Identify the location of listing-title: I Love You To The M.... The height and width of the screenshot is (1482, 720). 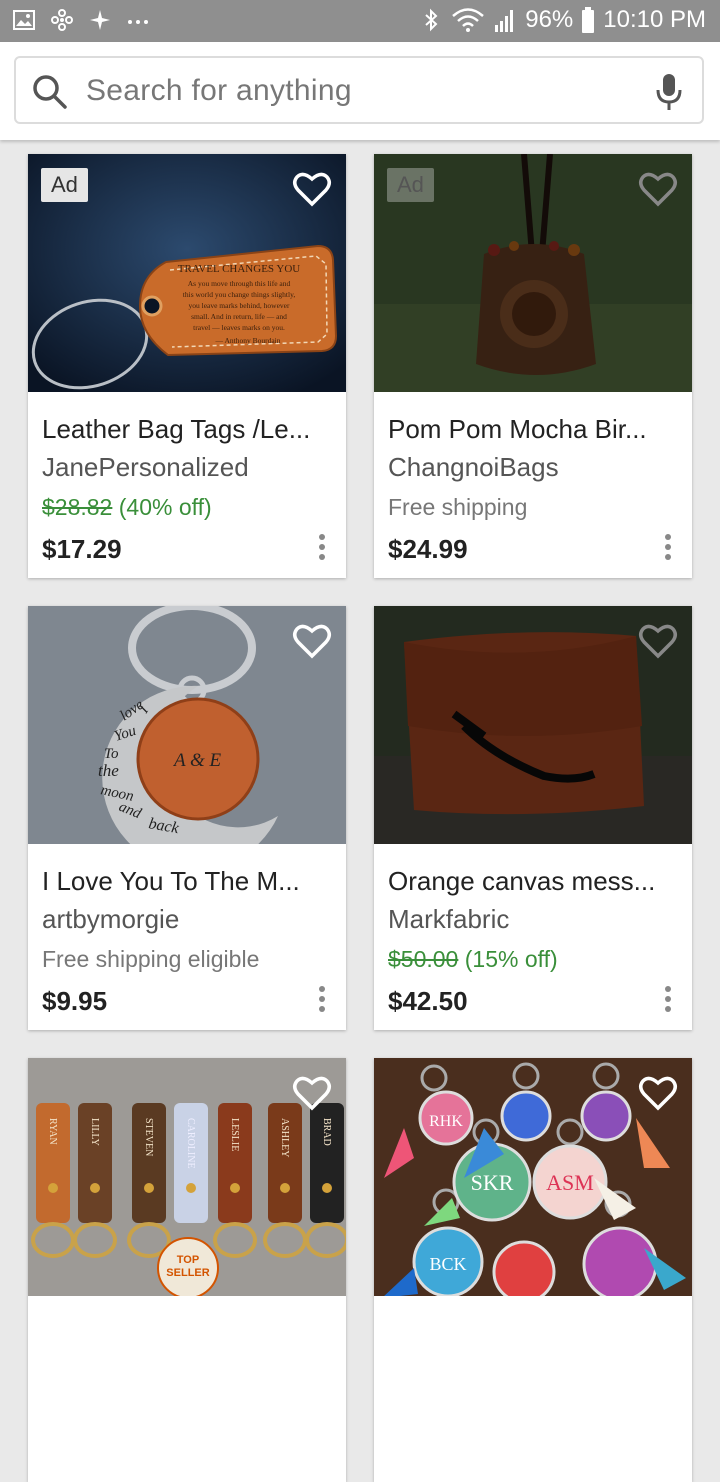
(171, 881).